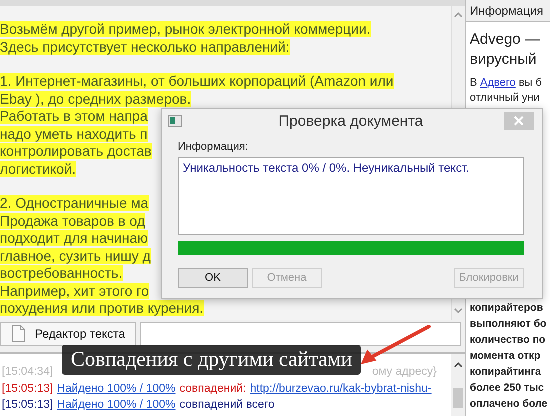 The width and height of the screenshot is (550, 416). I want to click on log-text: [15:04:34], so click(28, 372).